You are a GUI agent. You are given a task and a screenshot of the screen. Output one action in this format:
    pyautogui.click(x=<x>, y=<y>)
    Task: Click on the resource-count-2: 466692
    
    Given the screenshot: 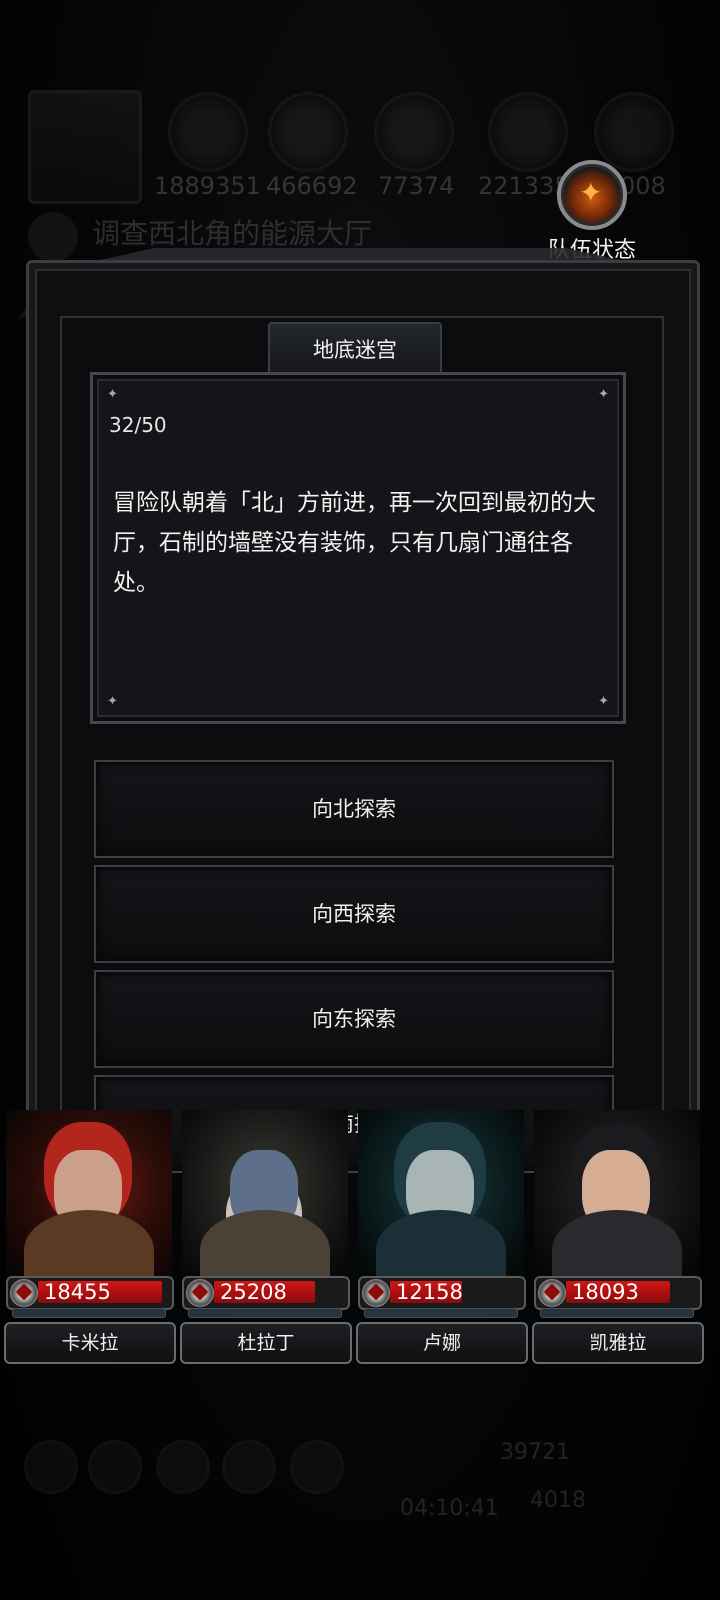 What is the action you would take?
    pyautogui.click(x=312, y=186)
    